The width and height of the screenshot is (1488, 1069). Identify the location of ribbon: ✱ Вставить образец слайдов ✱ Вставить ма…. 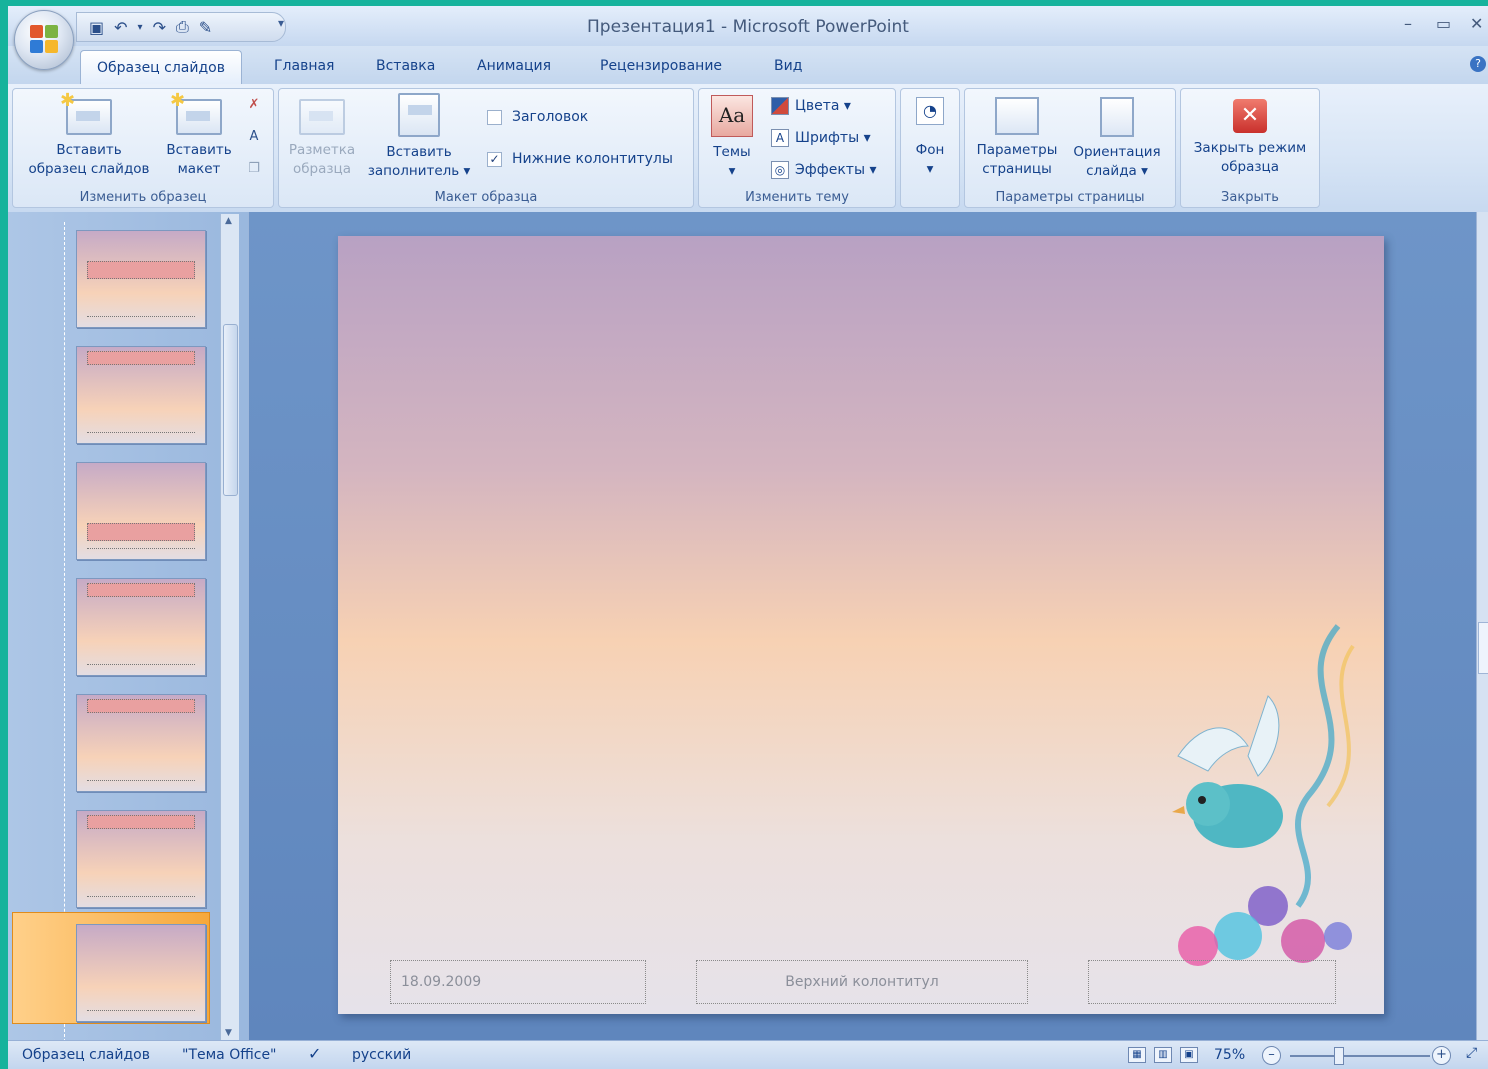
(748, 148).